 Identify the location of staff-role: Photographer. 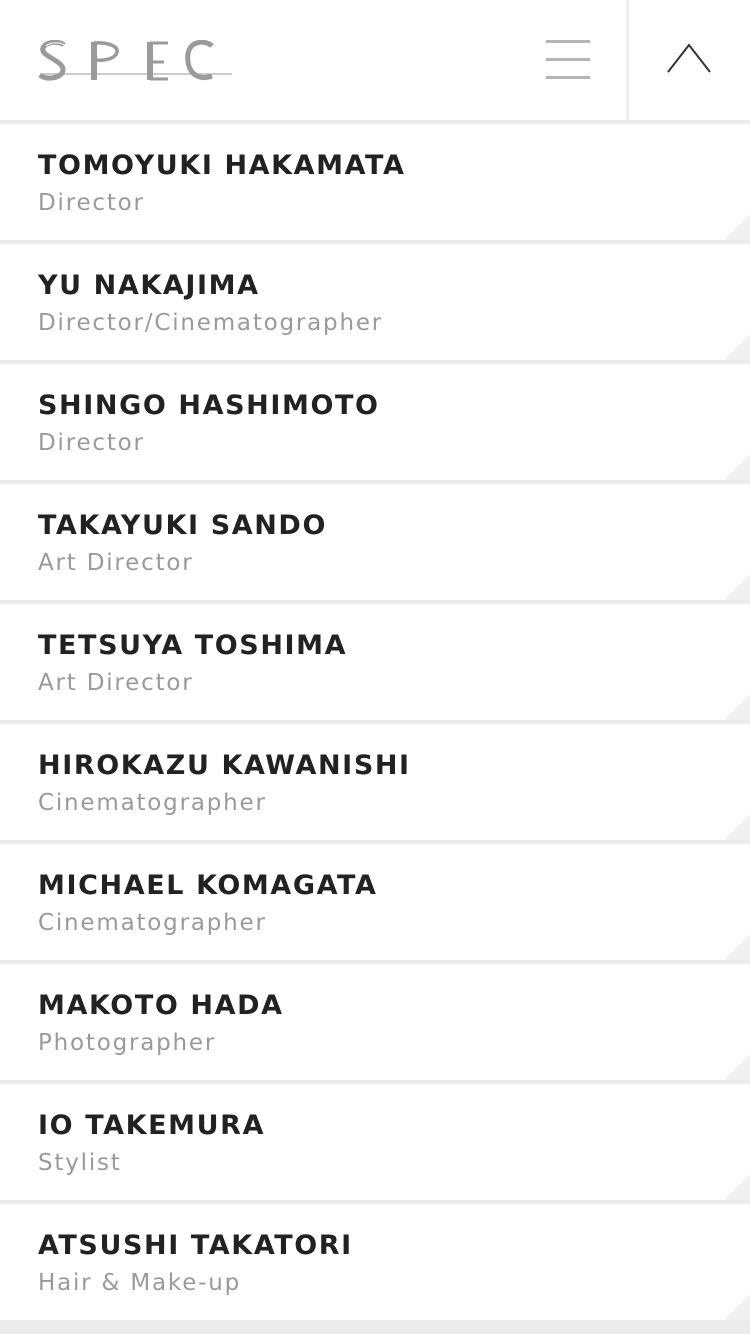
(127, 1043).